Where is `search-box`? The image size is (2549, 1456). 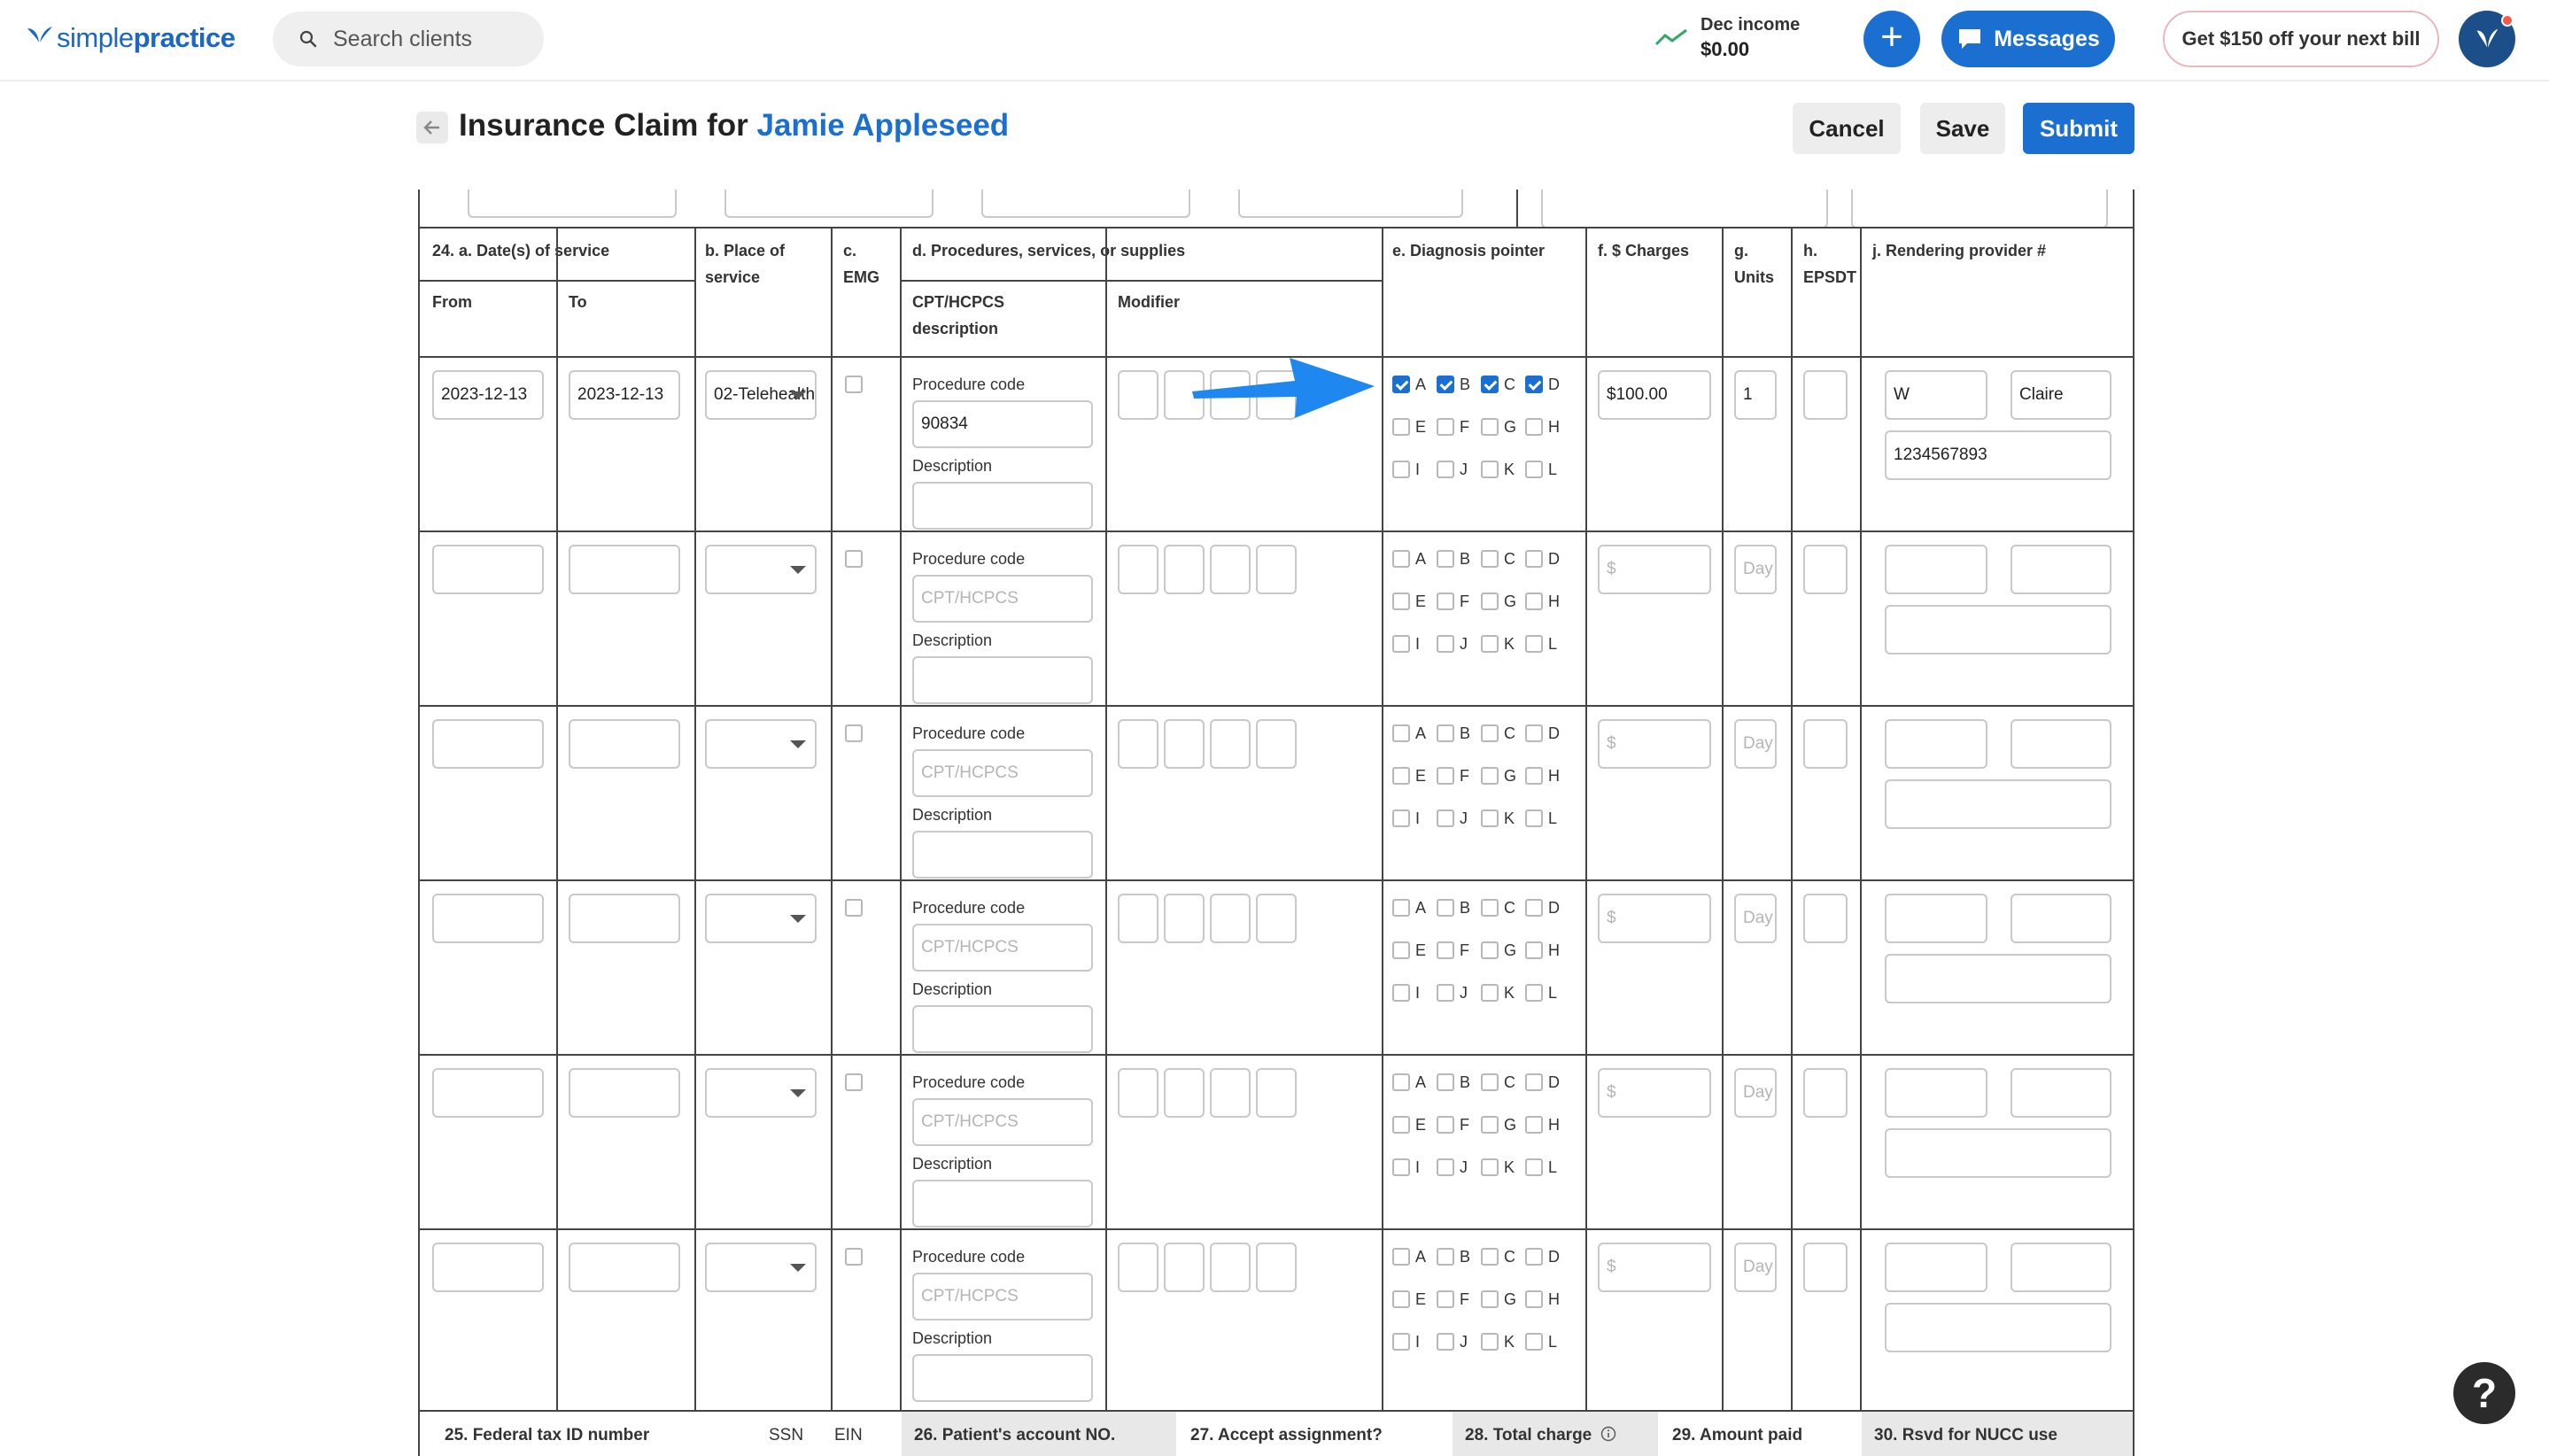
search-box is located at coordinates (409, 39).